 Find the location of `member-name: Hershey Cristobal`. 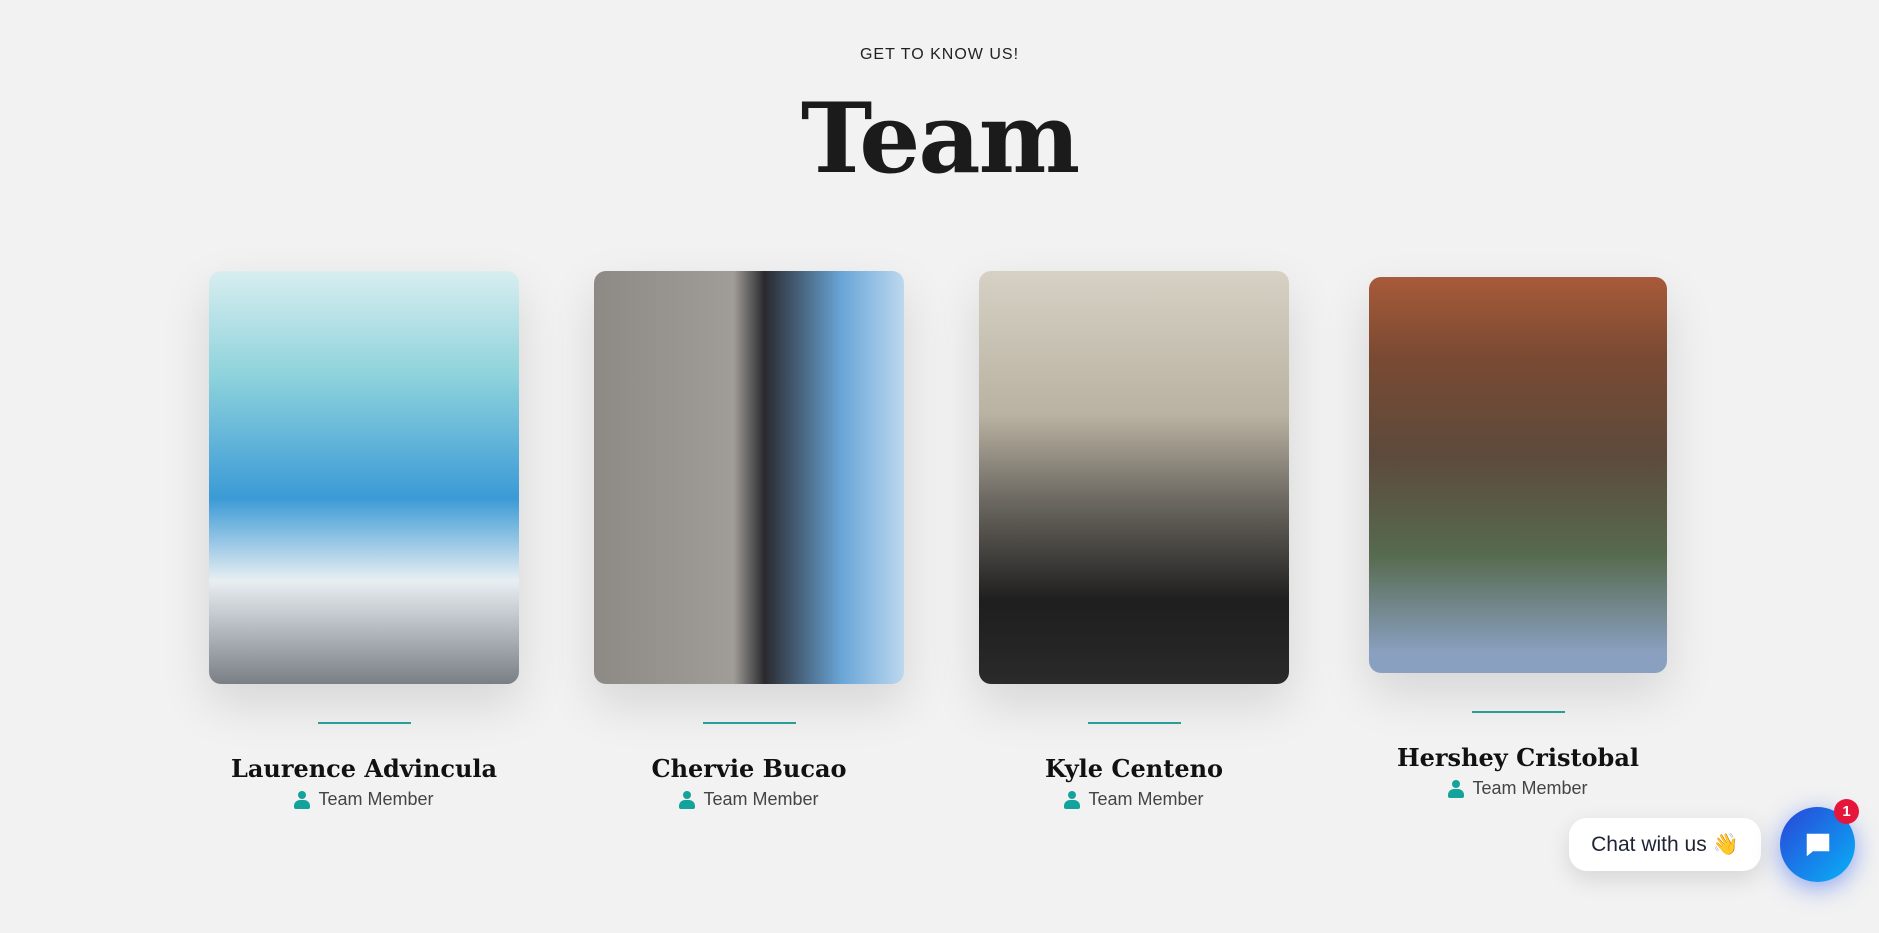

member-name: Hershey Cristobal is located at coordinates (1518, 757).